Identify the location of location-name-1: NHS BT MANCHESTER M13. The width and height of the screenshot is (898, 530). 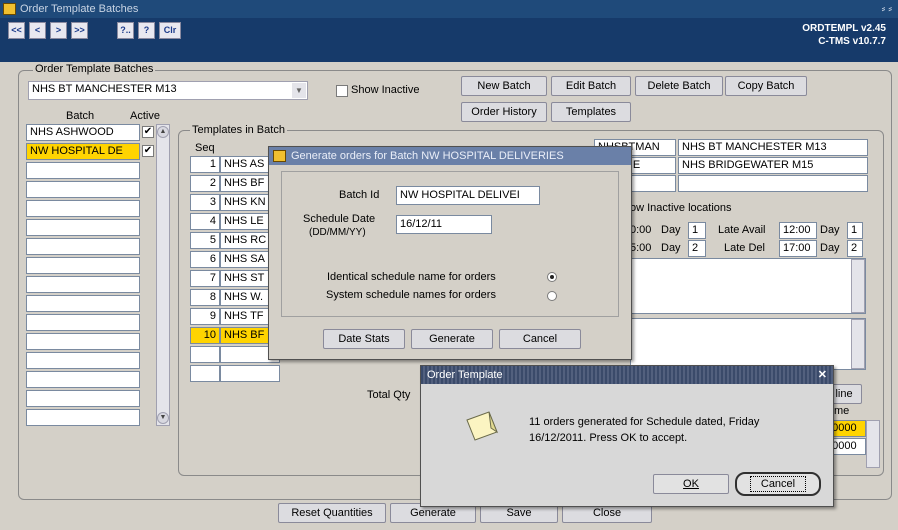
(773, 147).